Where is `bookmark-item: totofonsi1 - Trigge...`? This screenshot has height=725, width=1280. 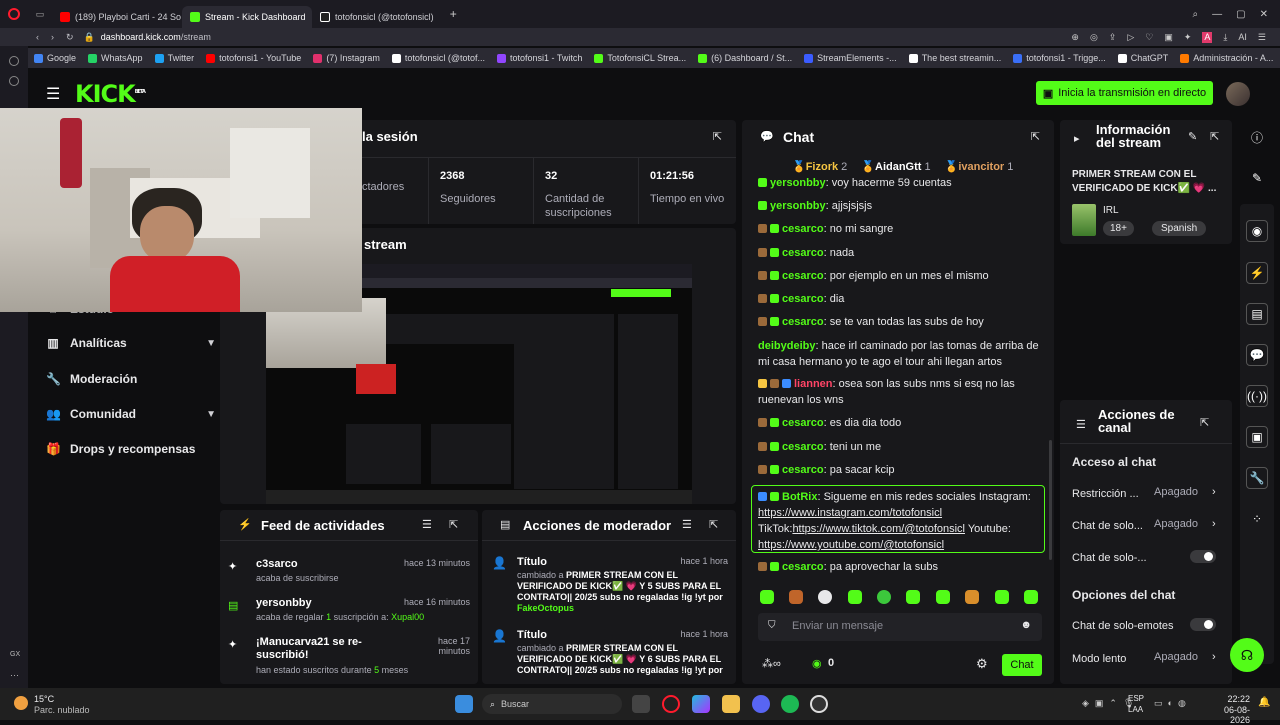
bookmark-item: totofonsi1 - Trigge... is located at coordinates (1059, 58).